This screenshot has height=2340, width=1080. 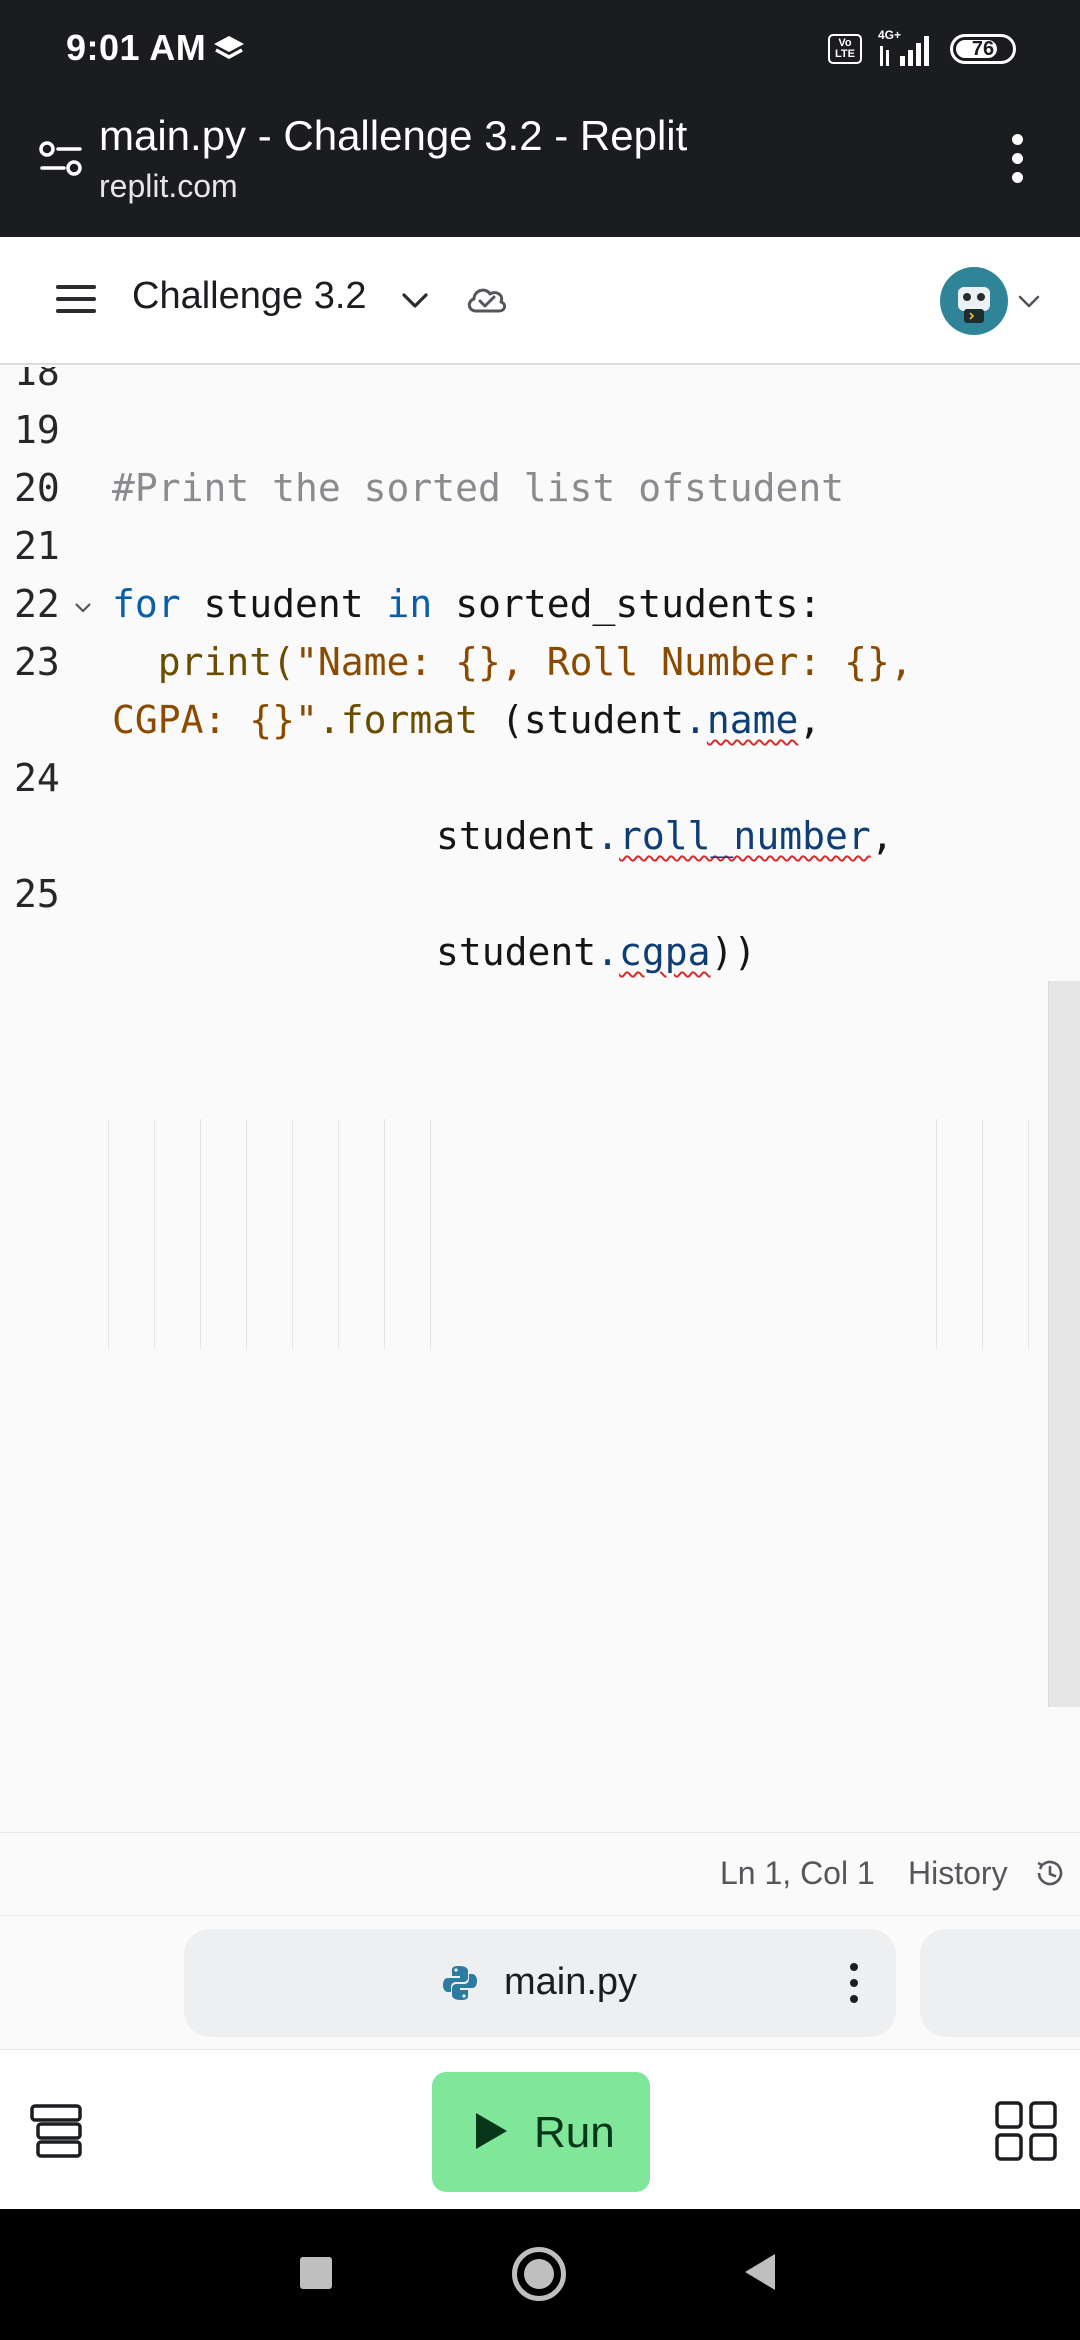 What do you see at coordinates (83, 608) in the screenshot?
I see `fold-chevron-icon` at bounding box center [83, 608].